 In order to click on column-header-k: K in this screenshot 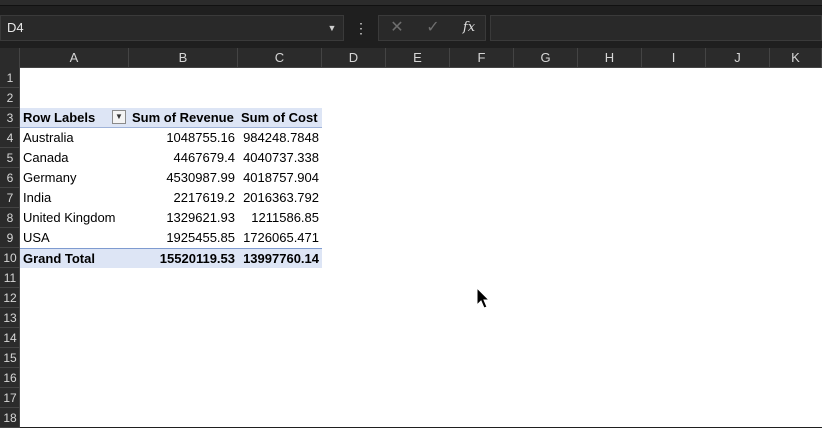, I will do `click(796, 57)`.